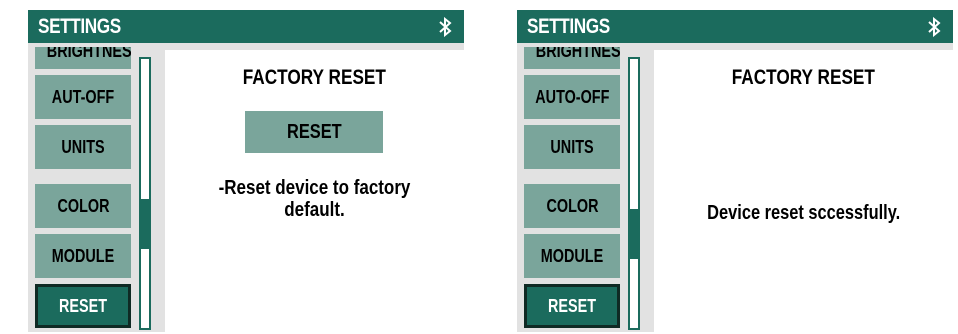  I want to click on reset-success-message: Device reset sccessfully., so click(803, 213).